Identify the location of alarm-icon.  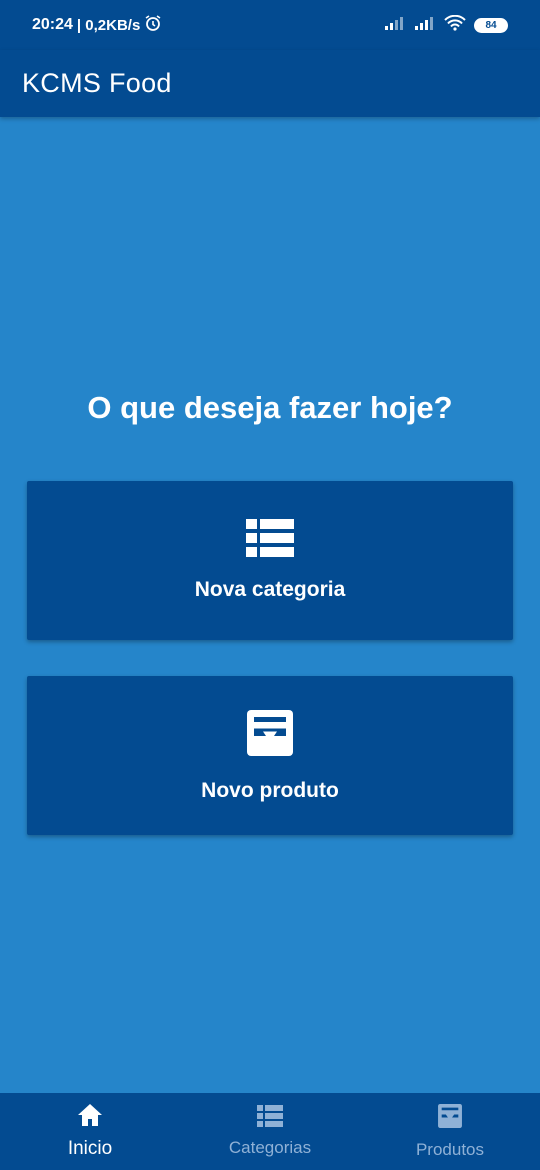
(153, 25).